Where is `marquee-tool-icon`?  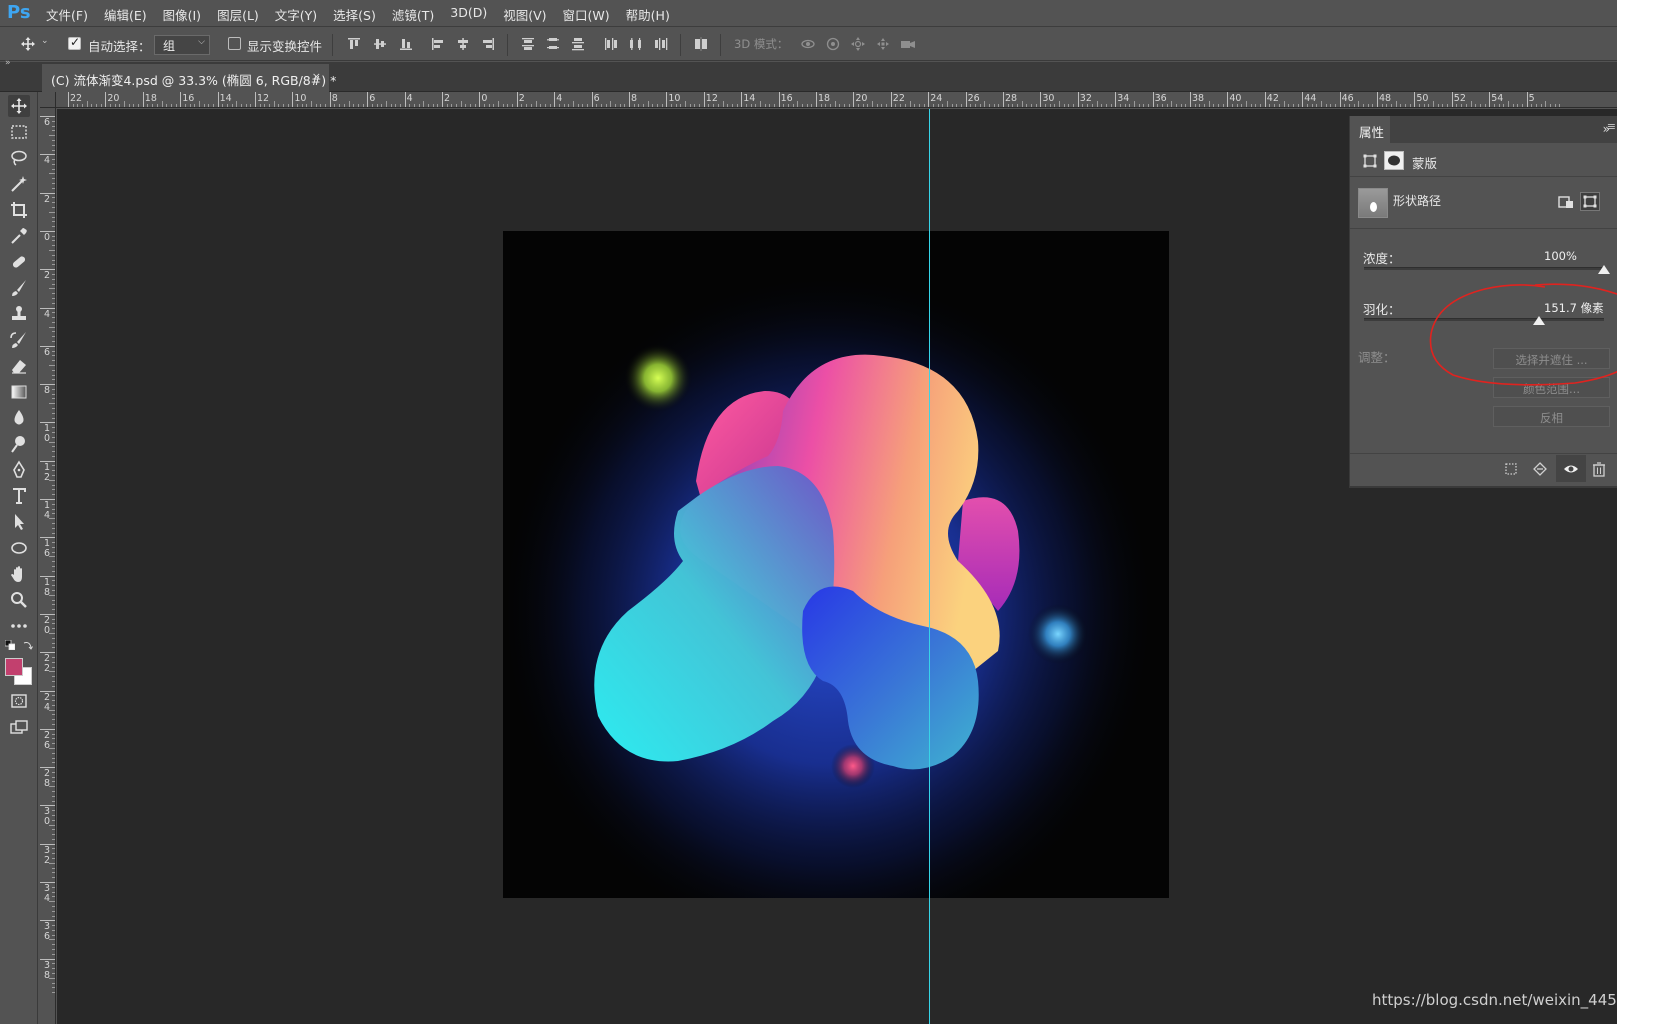
marquee-tool-icon is located at coordinates (19, 132).